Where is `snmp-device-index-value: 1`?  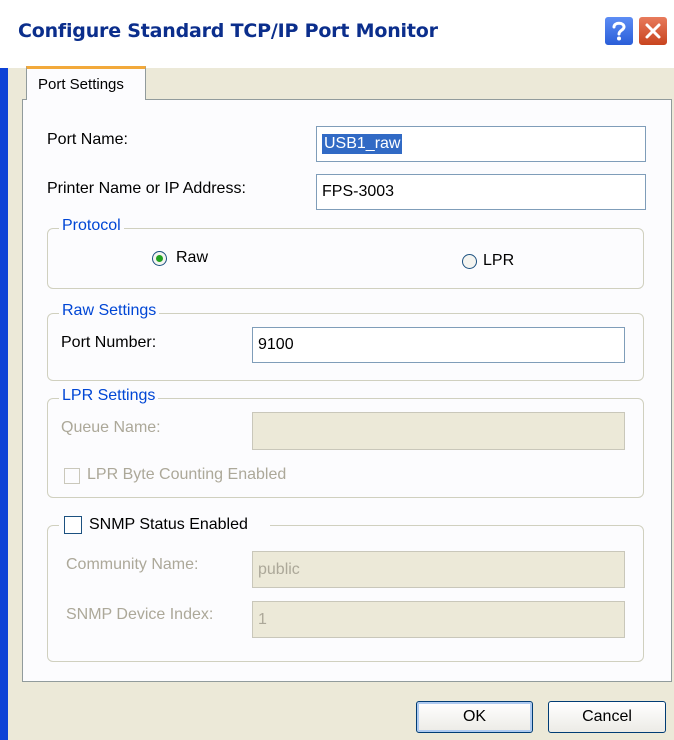 snmp-device-index-value: 1 is located at coordinates (262, 619).